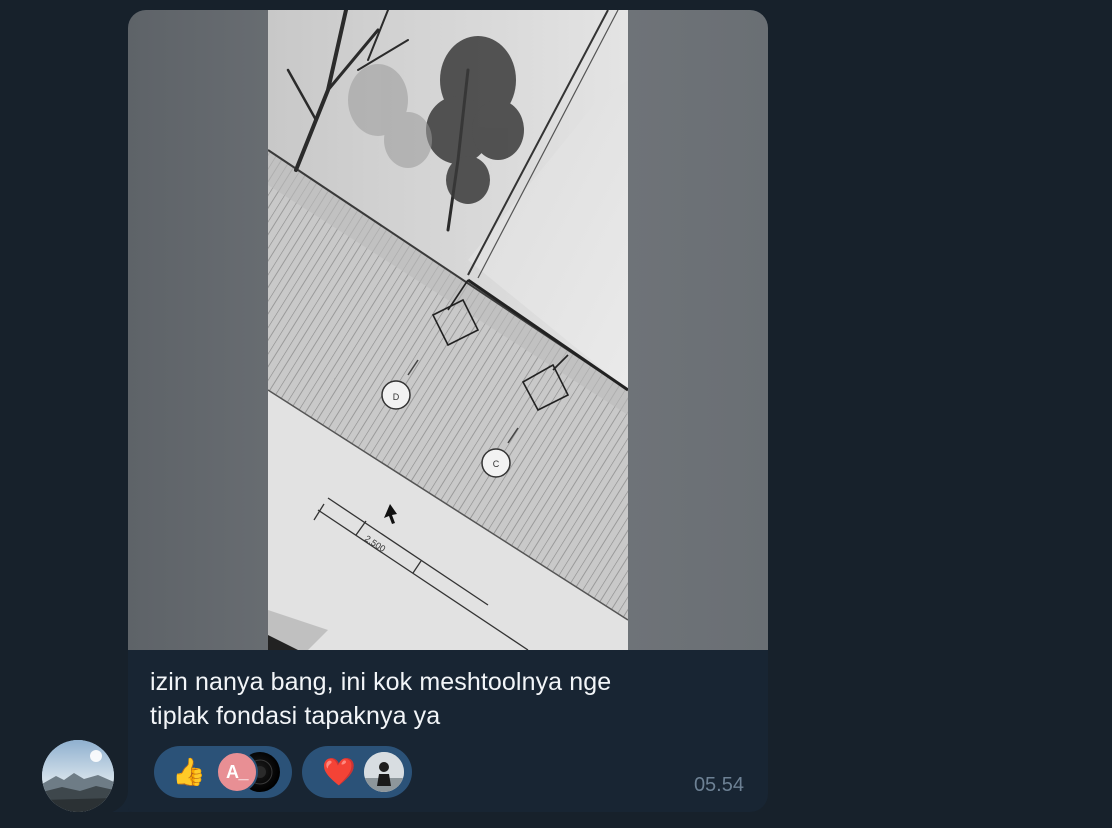 The image size is (1112, 828). Describe the element at coordinates (384, 772) in the screenshot. I see `reactor-avatar-person` at that location.